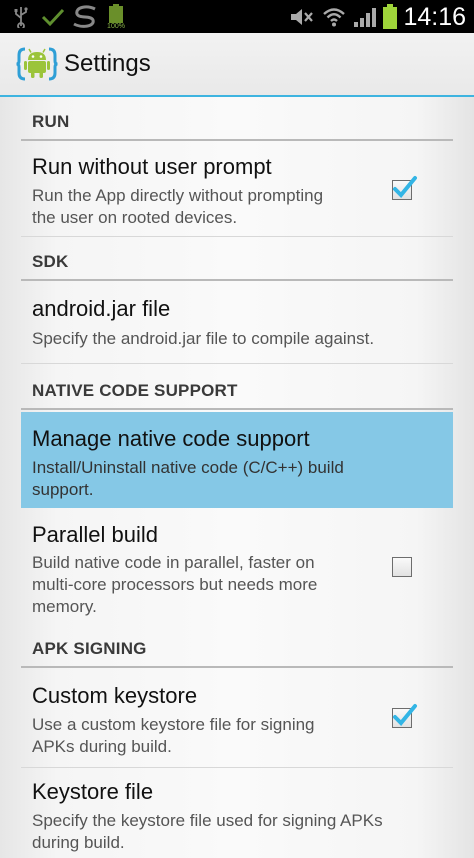 The image size is (474, 858). What do you see at coordinates (50, 261) in the screenshot?
I see `category-label: SDK` at bounding box center [50, 261].